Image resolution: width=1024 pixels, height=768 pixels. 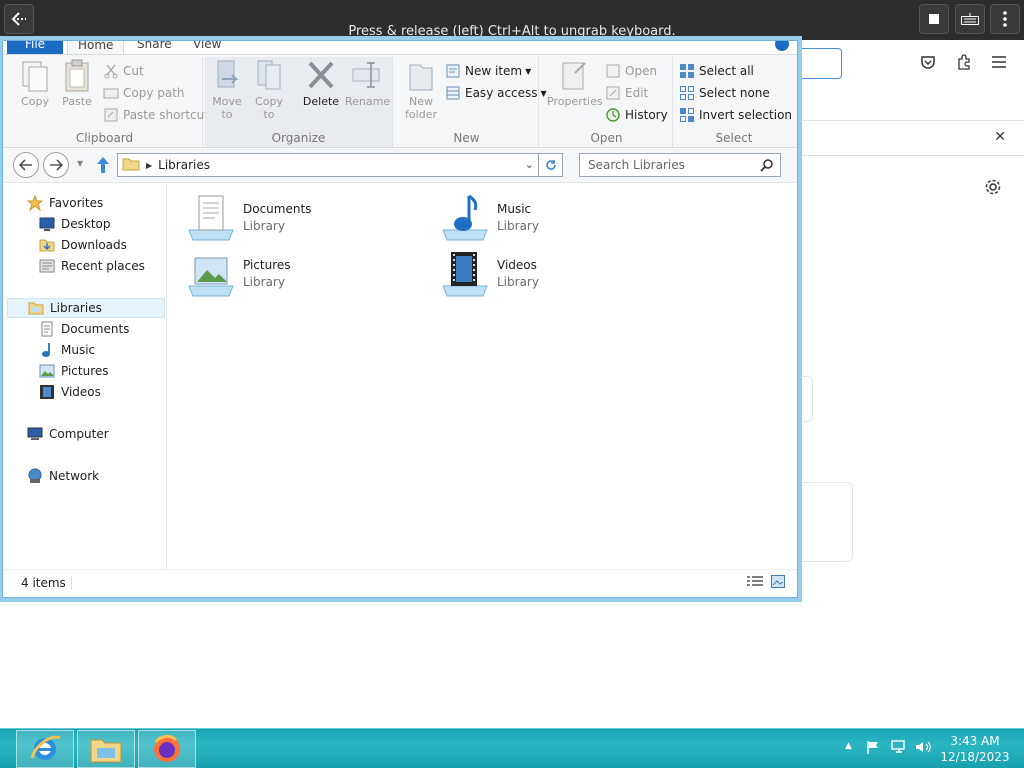 What do you see at coordinates (501, 93) in the screenshot?
I see `easy-access-label: Easy access` at bounding box center [501, 93].